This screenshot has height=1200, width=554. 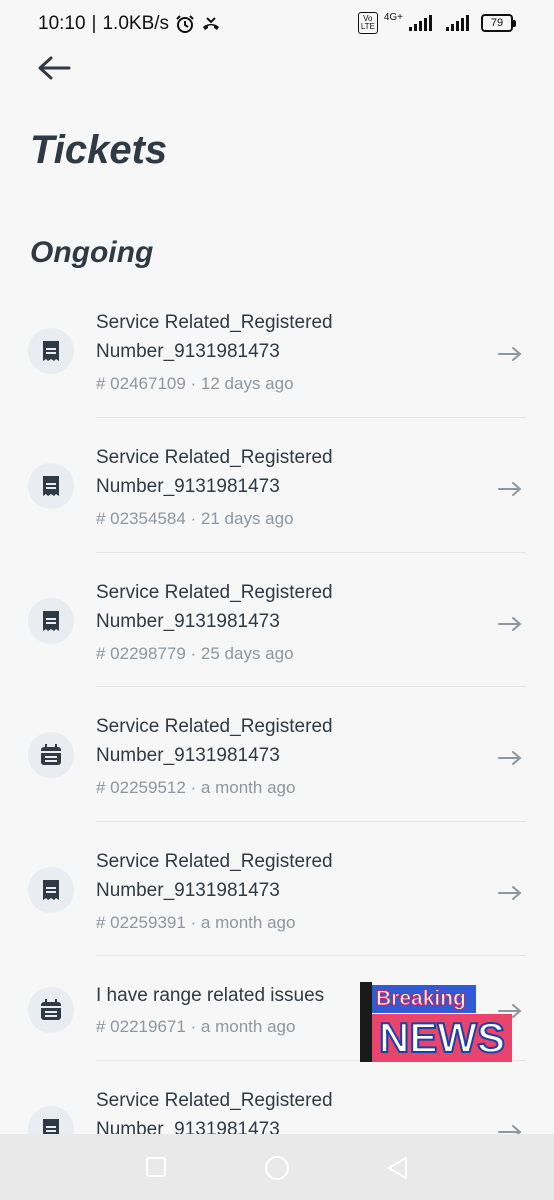 I want to click on status-bar: 10:10 | 1.0KB/s Vo LTE 4G+ 79, so click(x=277, y=24).